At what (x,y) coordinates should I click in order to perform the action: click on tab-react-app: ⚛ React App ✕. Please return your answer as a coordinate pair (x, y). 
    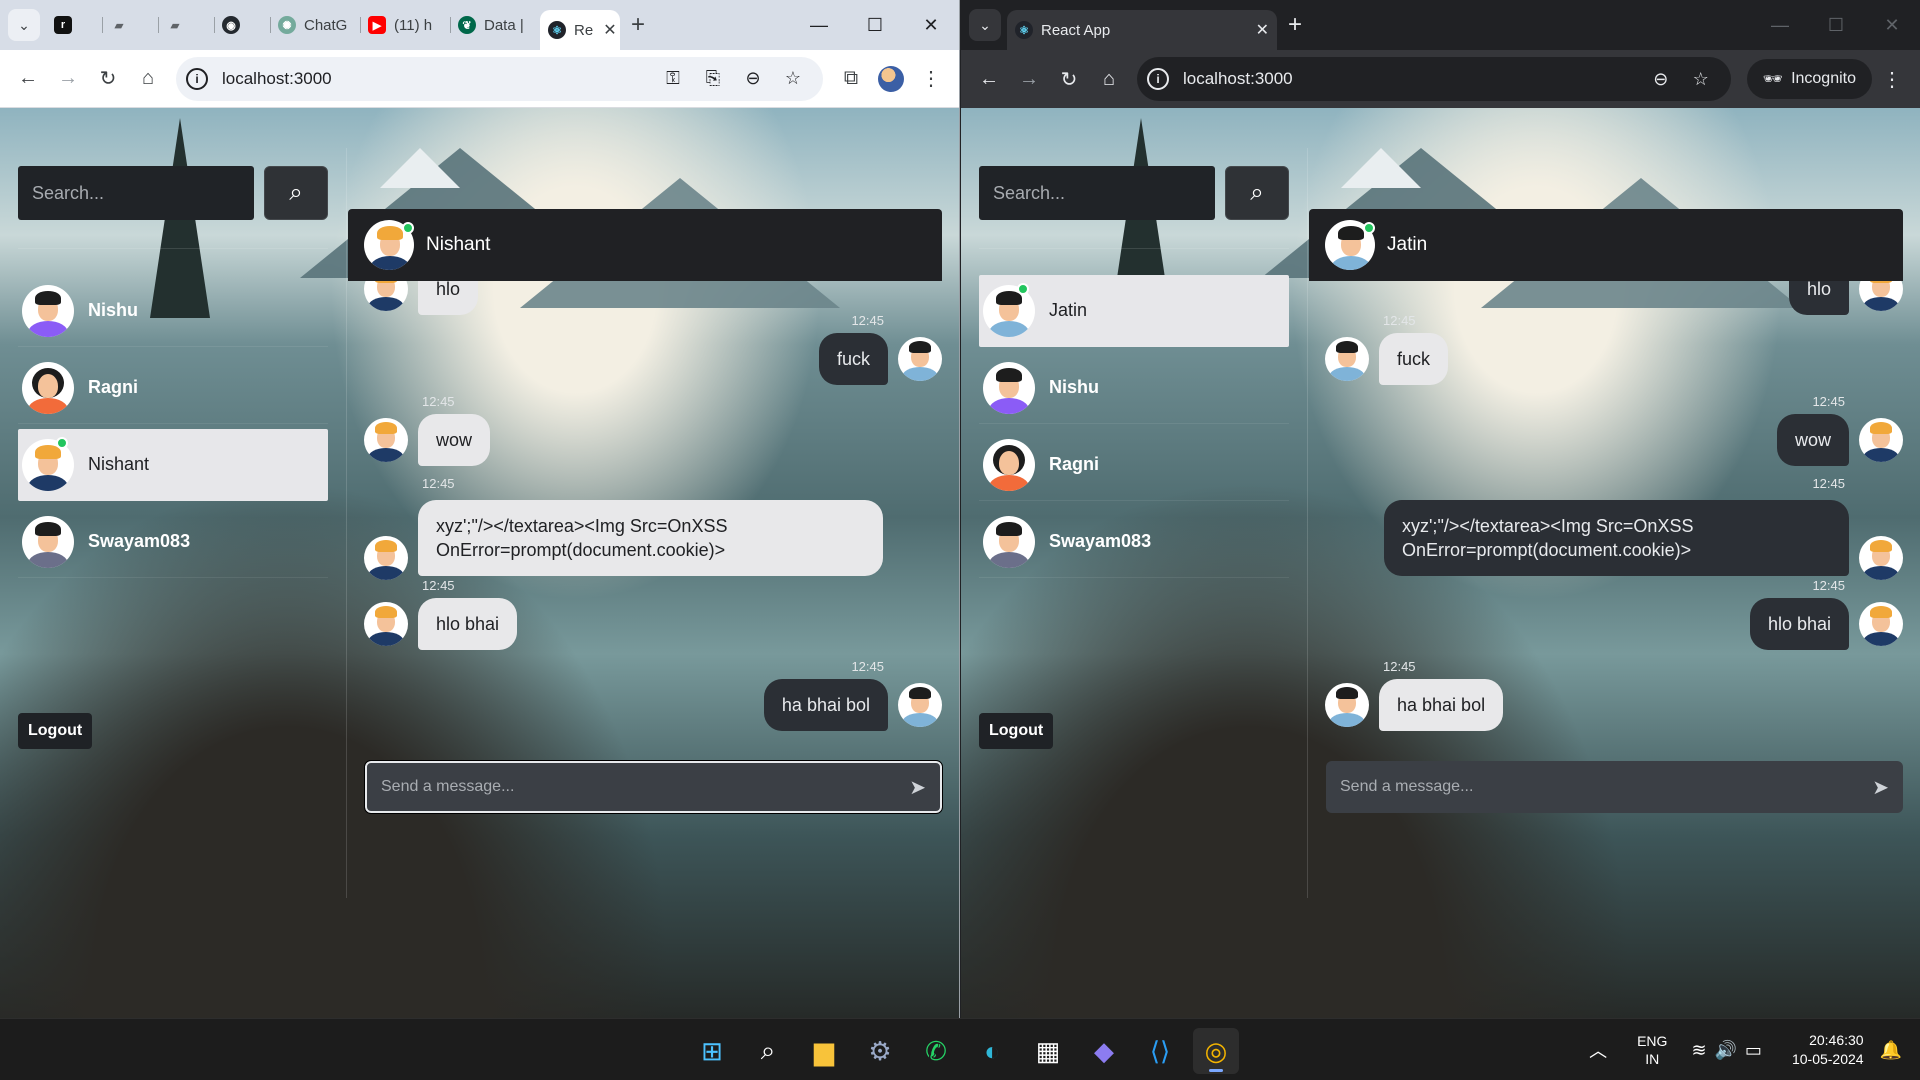
    Looking at the image, I should click on (1142, 30).